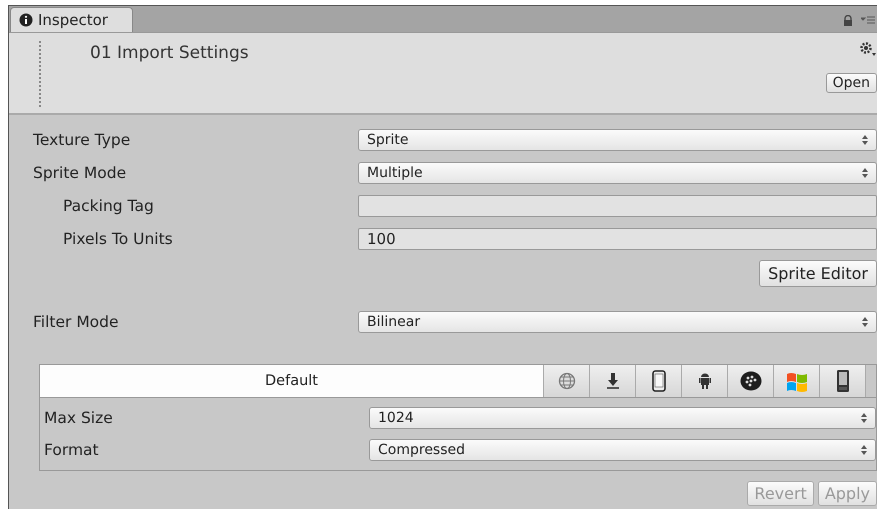  I want to click on settings-icon, so click(868, 49).